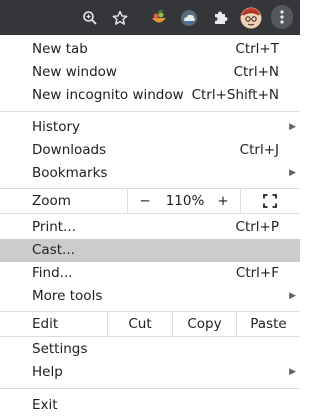 The height and width of the screenshot is (417, 320). I want to click on zoom-out-button: −, so click(145, 201).